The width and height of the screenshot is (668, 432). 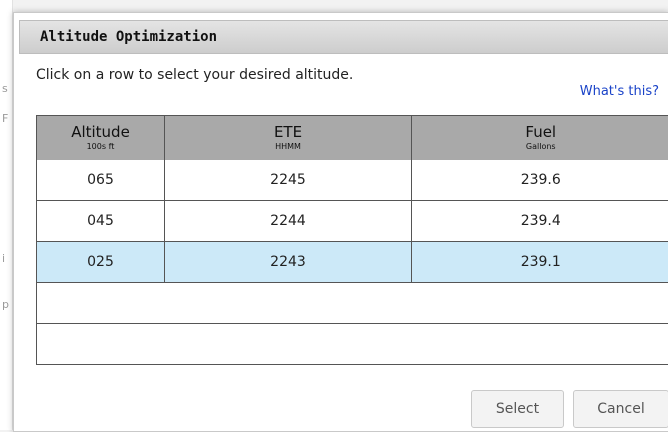 I want to click on column-header-altitude: Altitude 100s ft, so click(x=101, y=138).